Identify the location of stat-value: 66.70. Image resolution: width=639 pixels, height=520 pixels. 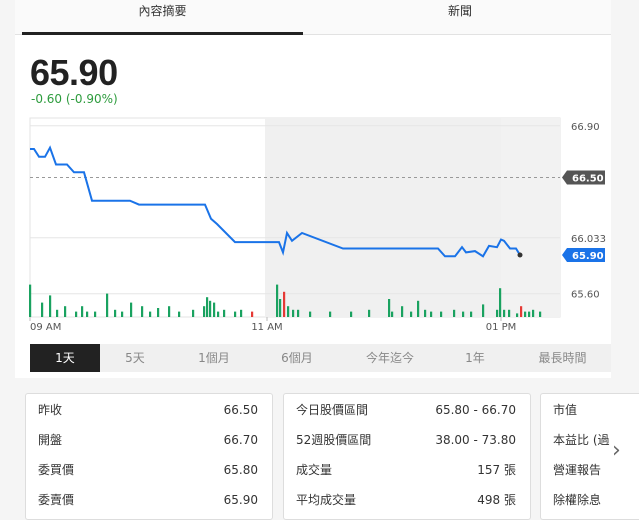
(240, 440).